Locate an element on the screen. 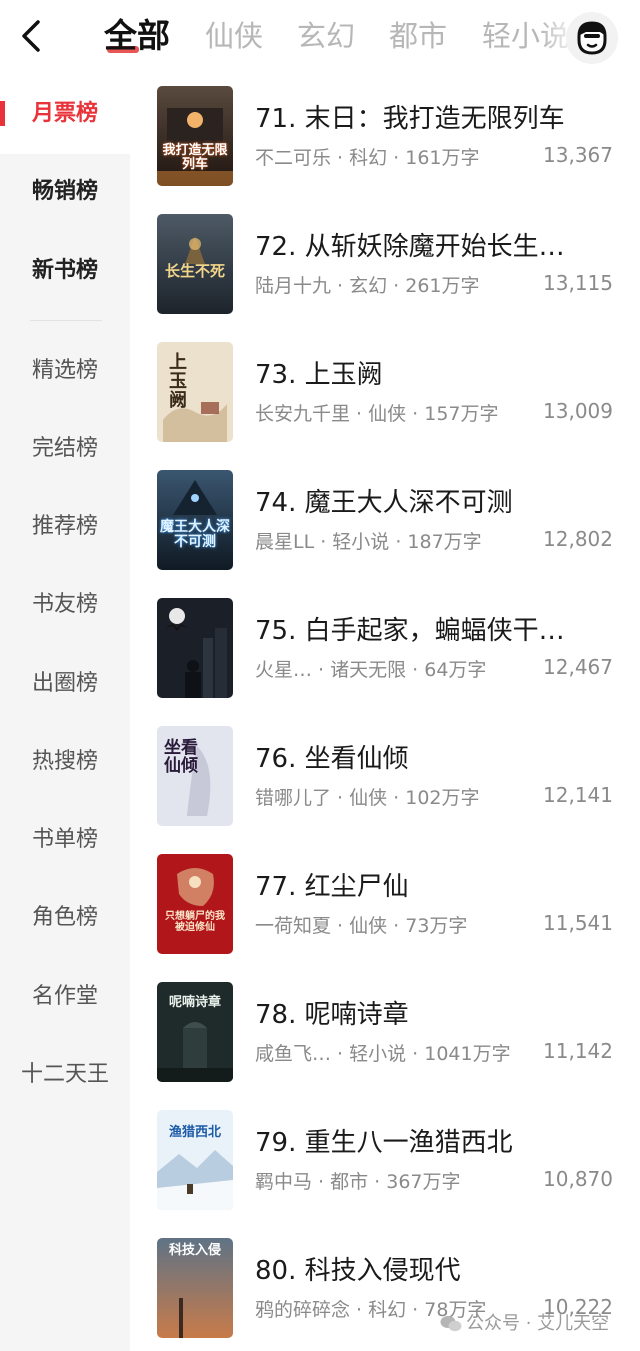 The width and height of the screenshot is (640, 1351). book-meta: 羁中马 · 都市 · 367万字 is located at coordinates (358, 1182).